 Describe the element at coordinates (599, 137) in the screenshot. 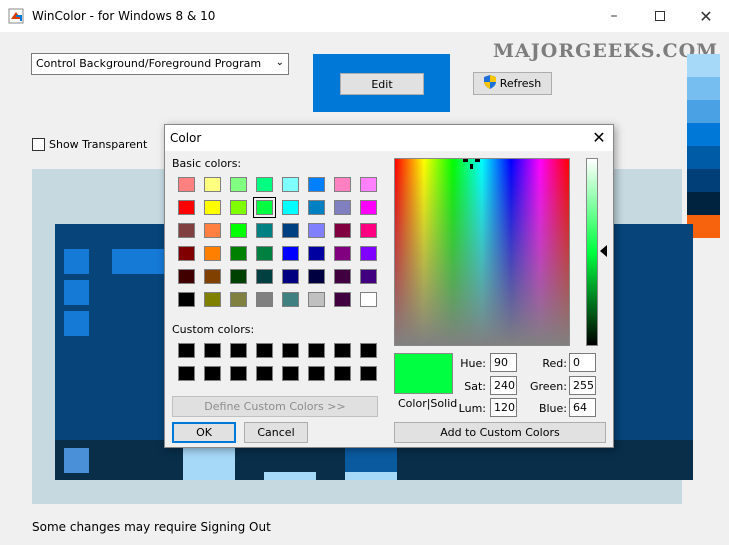

I see `dialog-close-button: ✕` at that location.